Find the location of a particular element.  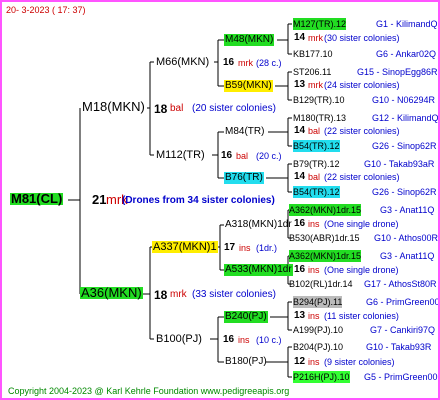

gen3-m48-note: (30 sister colonies) is located at coordinates (362, 38).